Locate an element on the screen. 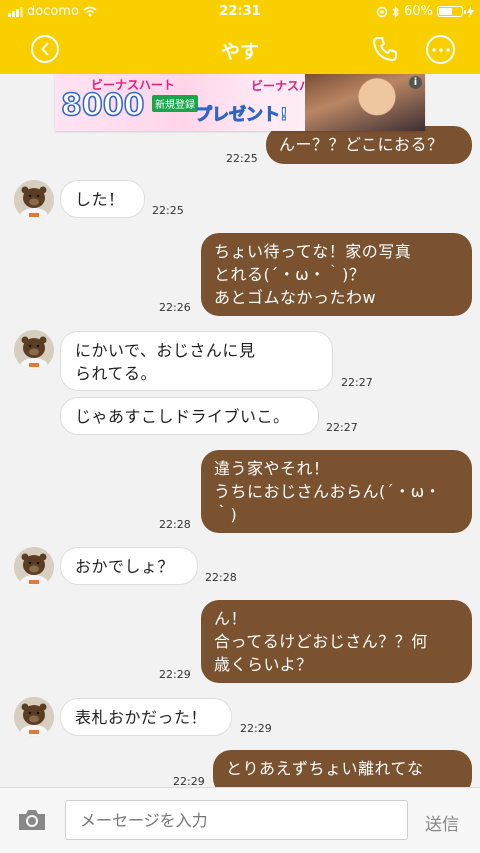 Image resolution: width=480 pixels, height=853 pixels. camera-icon is located at coordinates (32, 820).